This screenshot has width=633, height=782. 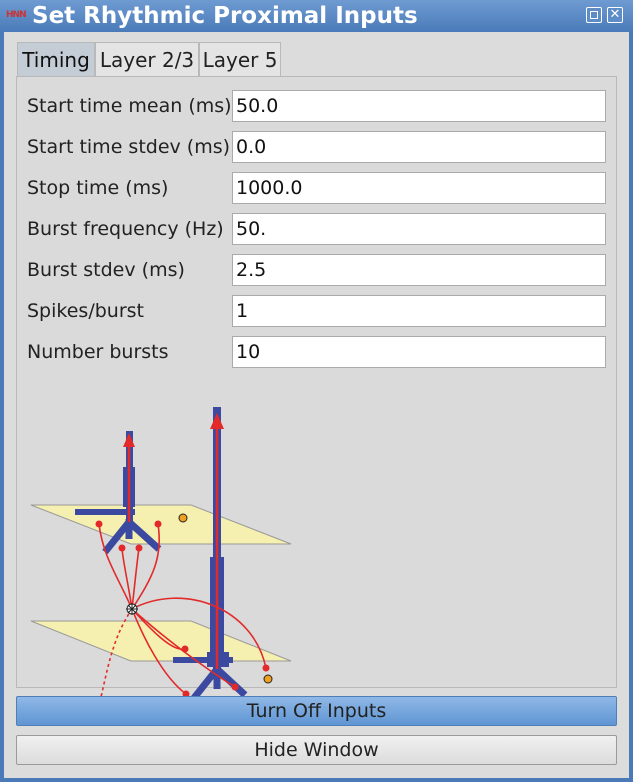 What do you see at coordinates (594, 15) in the screenshot?
I see `maximize-button` at bounding box center [594, 15].